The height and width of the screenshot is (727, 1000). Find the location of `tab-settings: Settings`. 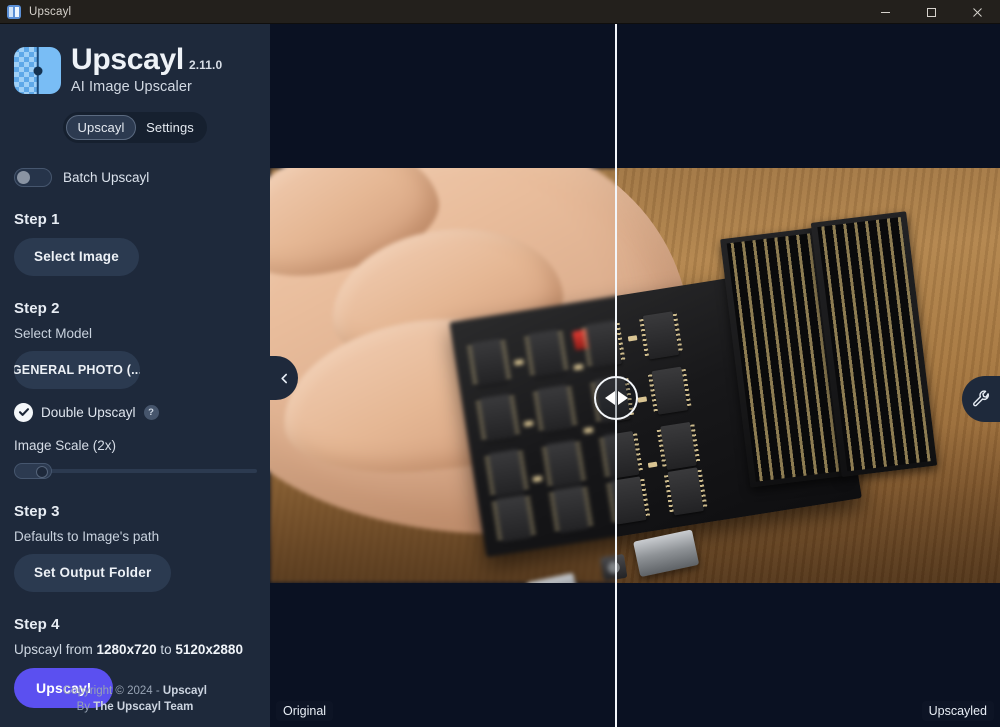

tab-settings: Settings is located at coordinates (170, 127).